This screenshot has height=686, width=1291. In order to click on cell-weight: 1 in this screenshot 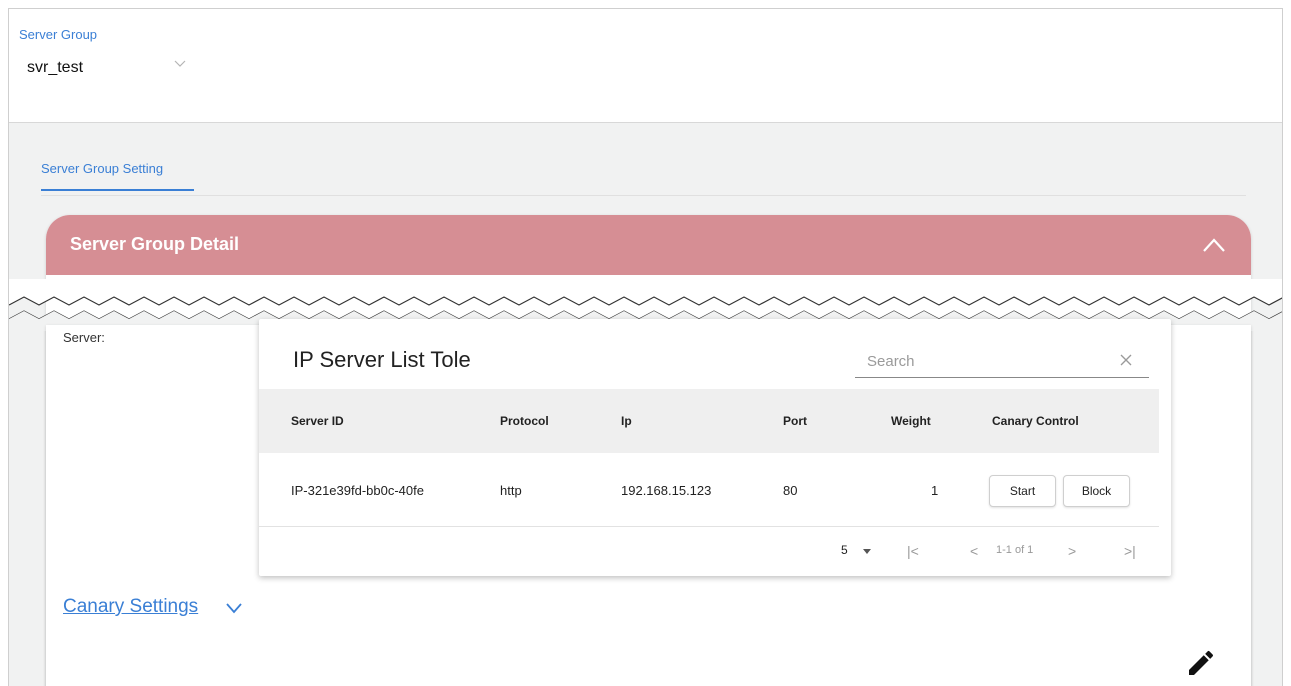, I will do `click(935, 490)`.